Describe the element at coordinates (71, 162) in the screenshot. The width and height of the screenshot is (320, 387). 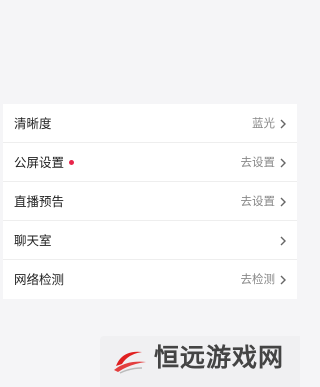
I see `notification-dot` at that location.